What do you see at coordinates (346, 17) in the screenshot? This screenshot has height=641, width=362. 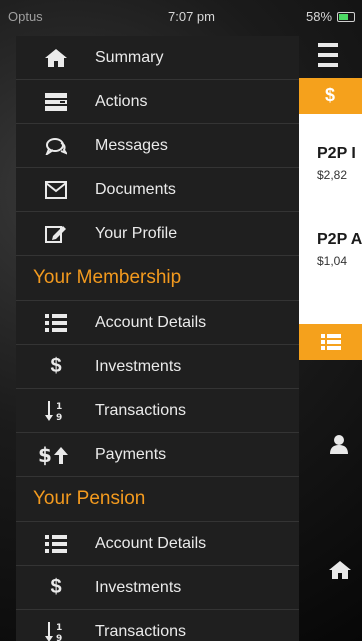 I see `battery-icon` at bounding box center [346, 17].